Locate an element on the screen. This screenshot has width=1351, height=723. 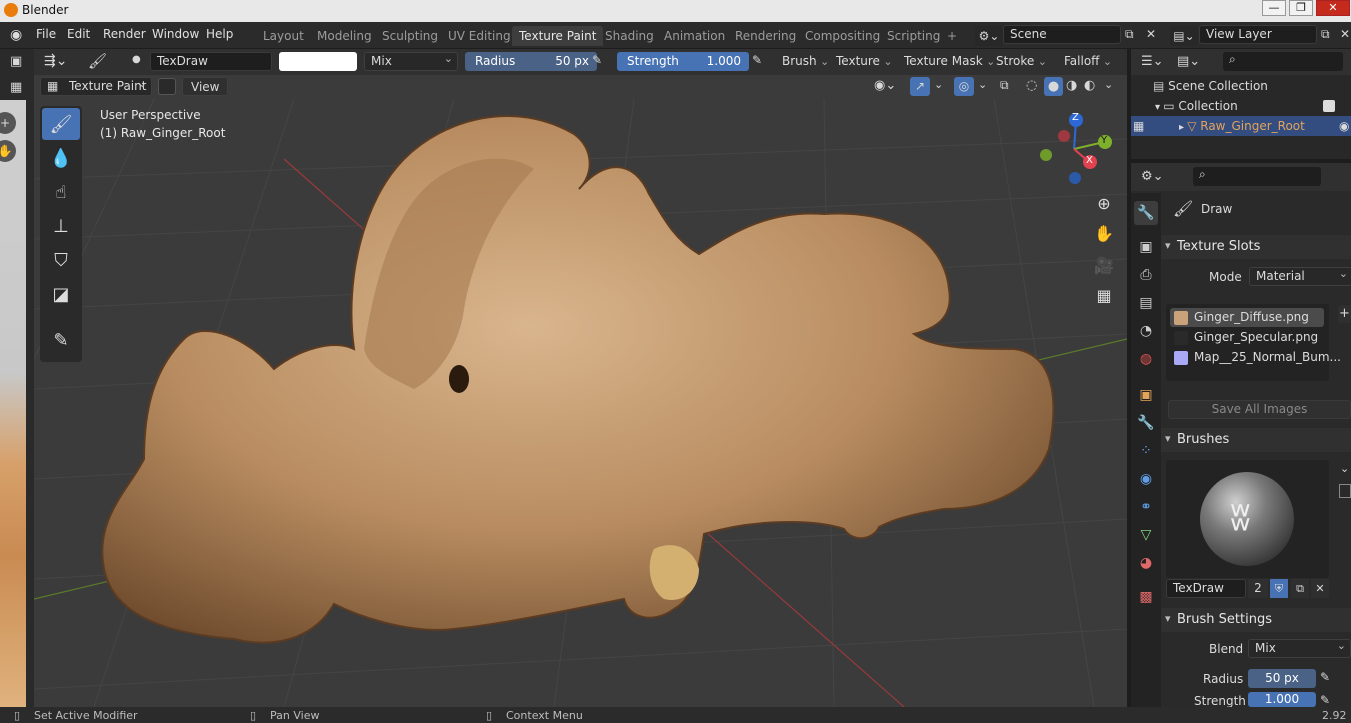
strength-pressure-icon: ✎ is located at coordinates (757, 60).